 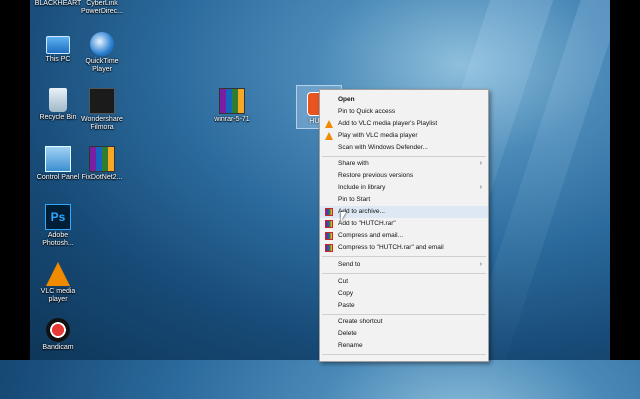 What do you see at coordinates (102, 123) in the screenshot?
I see `icon-label: Wondershare Filmora` at bounding box center [102, 123].